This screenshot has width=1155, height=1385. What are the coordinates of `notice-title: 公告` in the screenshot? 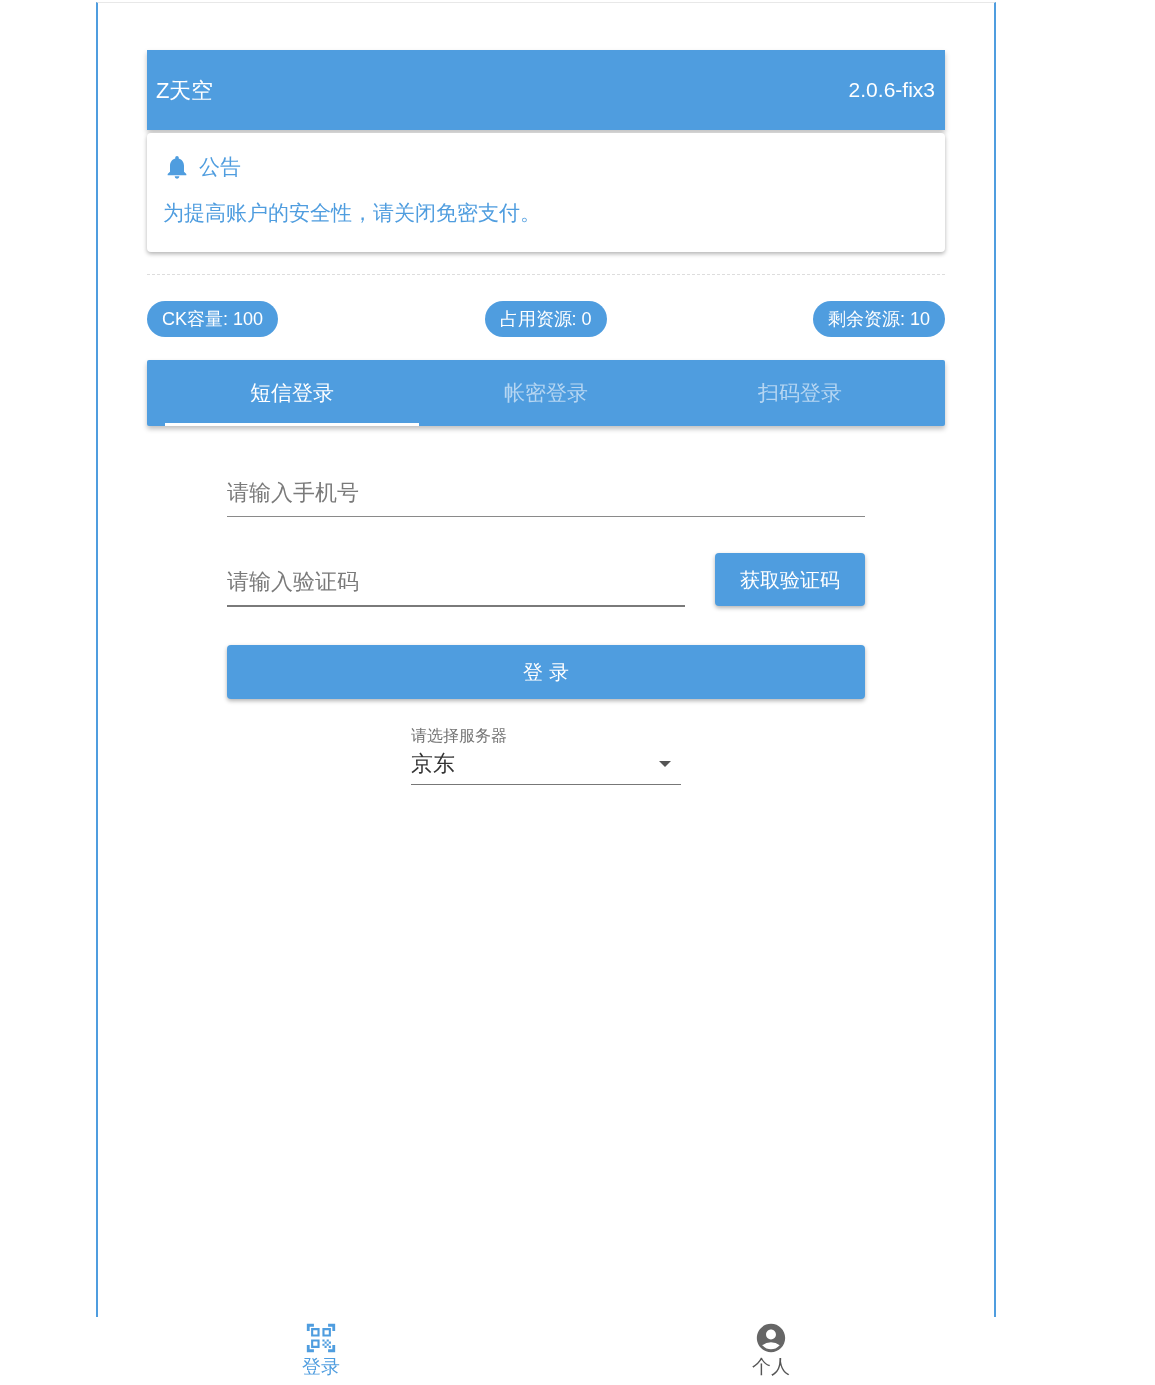 It's located at (220, 167).